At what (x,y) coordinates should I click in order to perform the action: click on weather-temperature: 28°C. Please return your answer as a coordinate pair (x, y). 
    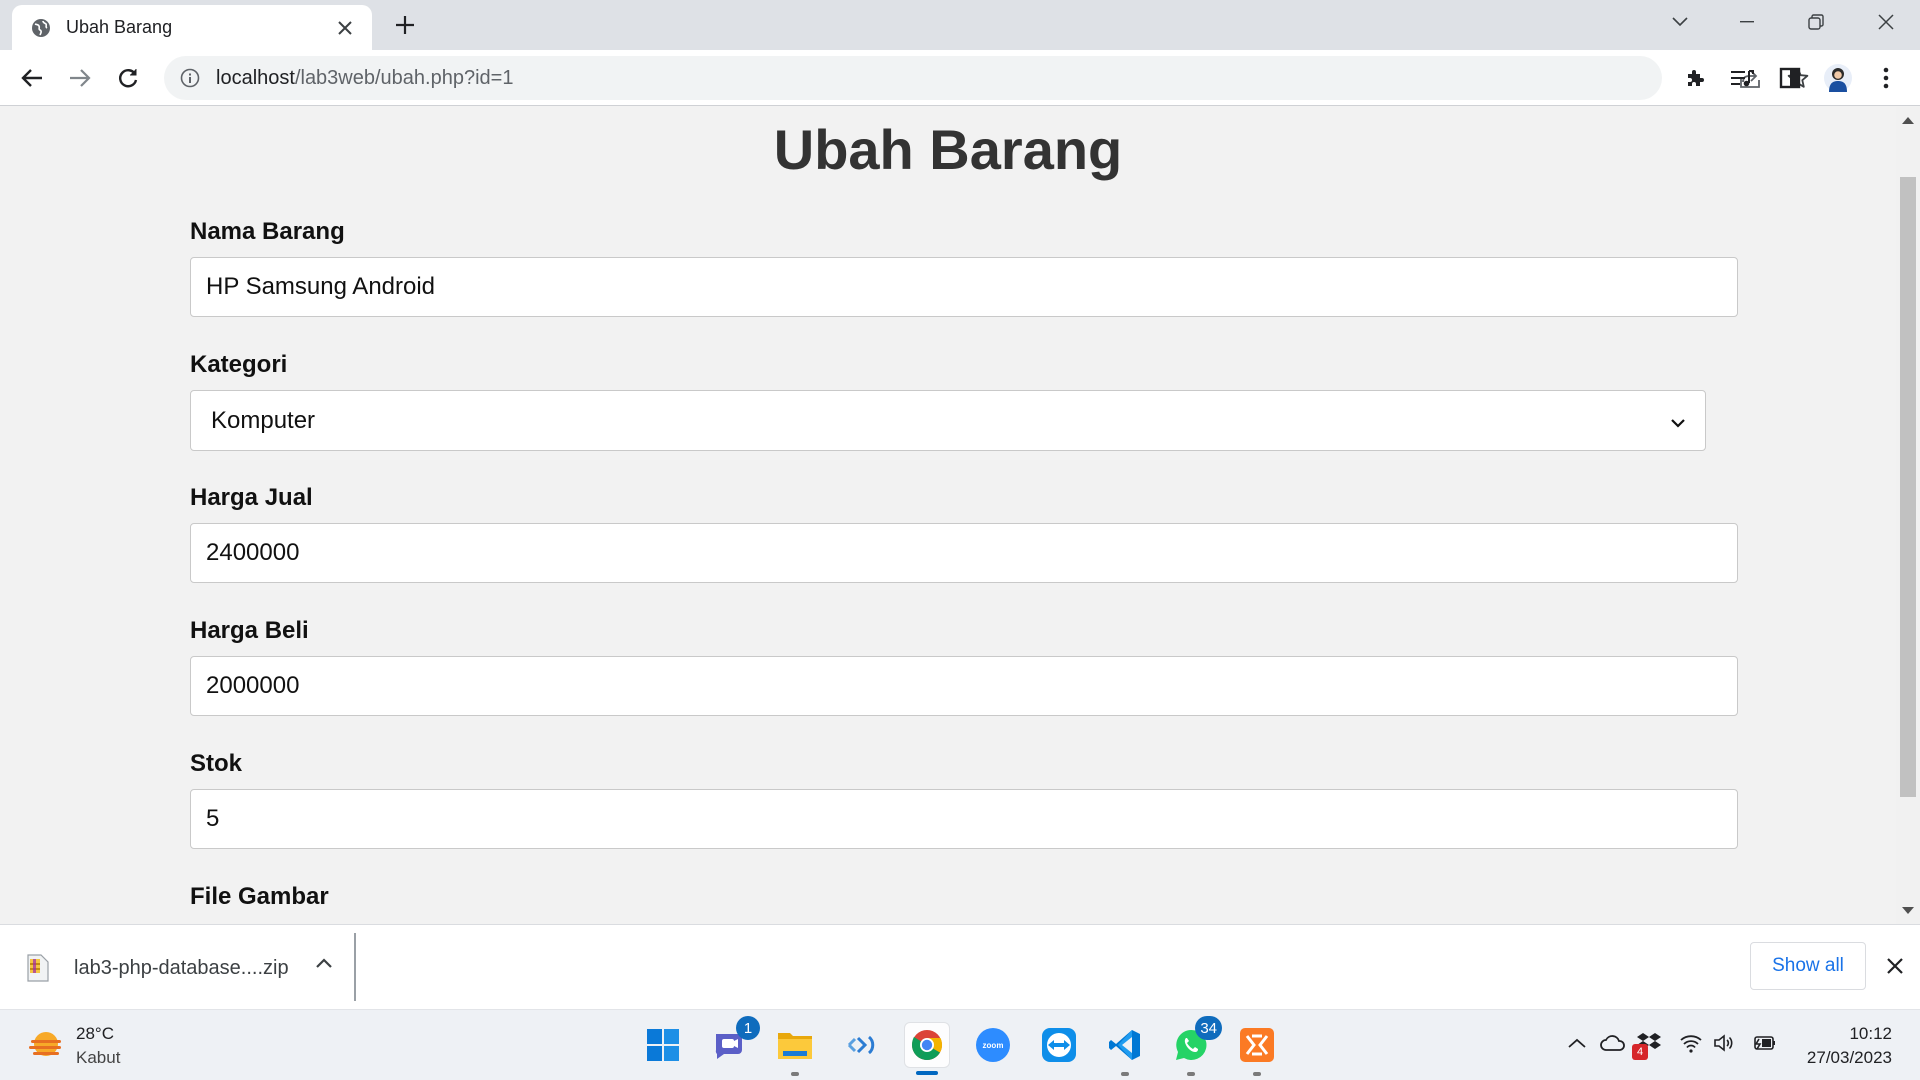
    Looking at the image, I should click on (95, 1033).